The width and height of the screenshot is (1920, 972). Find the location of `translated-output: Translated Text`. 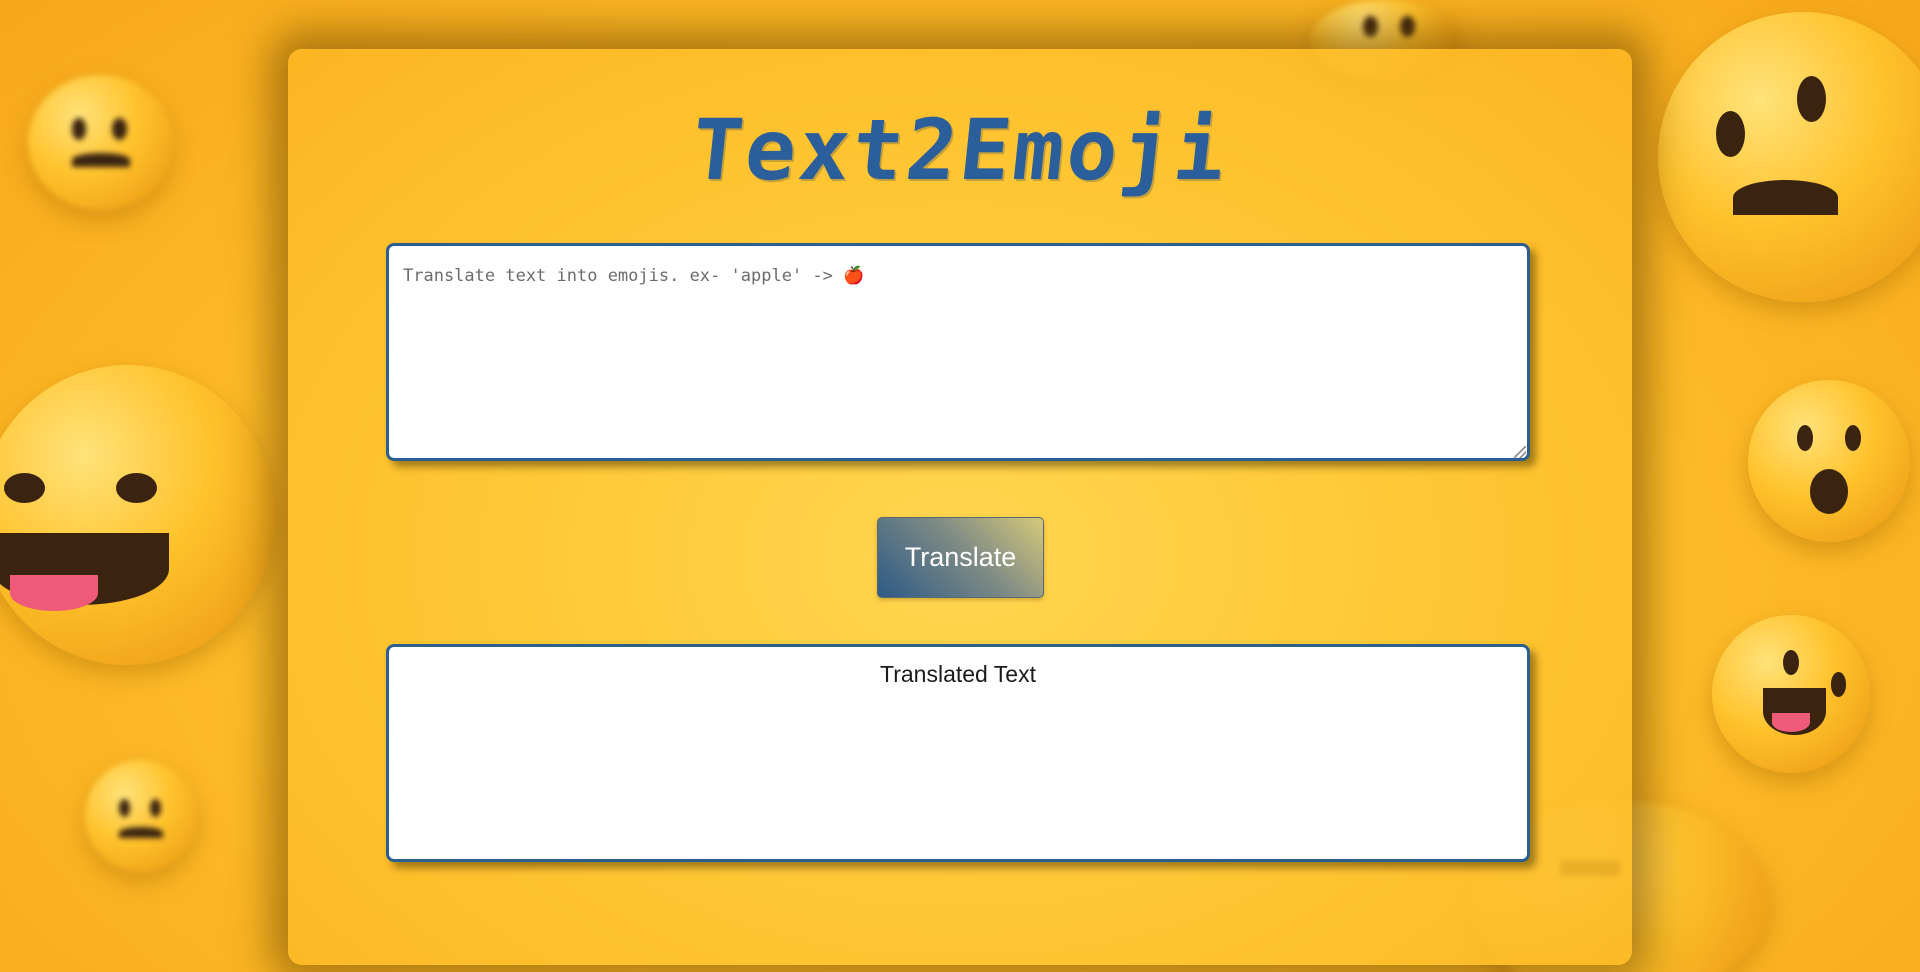

translated-output: Translated Text is located at coordinates (958, 753).